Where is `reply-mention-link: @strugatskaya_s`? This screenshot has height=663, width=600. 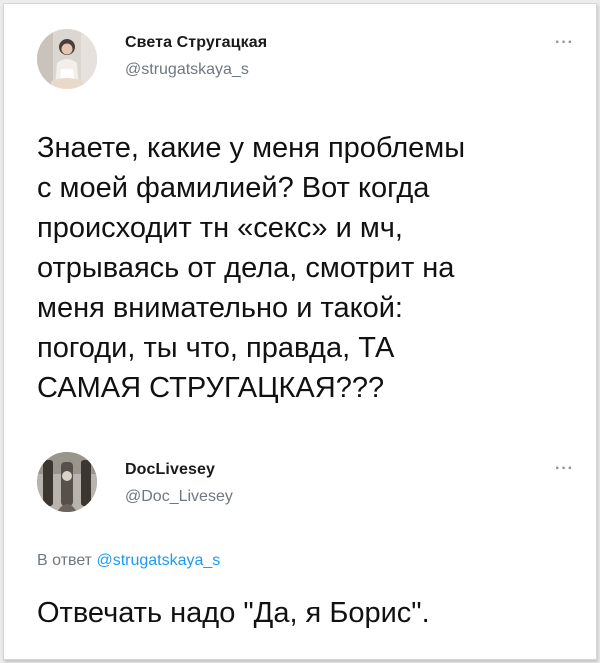
reply-mention-link: @strugatskaya_s is located at coordinates (158, 560).